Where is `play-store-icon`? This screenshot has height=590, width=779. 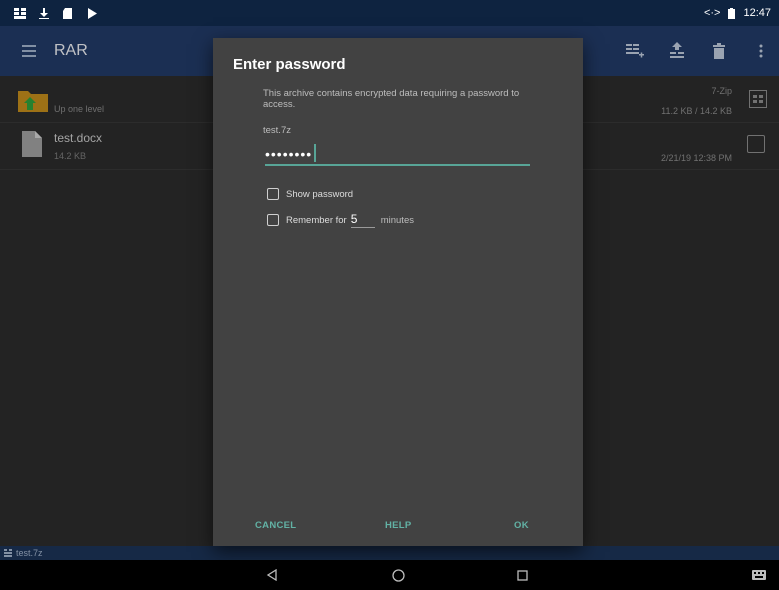 play-store-icon is located at coordinates (92, 13).